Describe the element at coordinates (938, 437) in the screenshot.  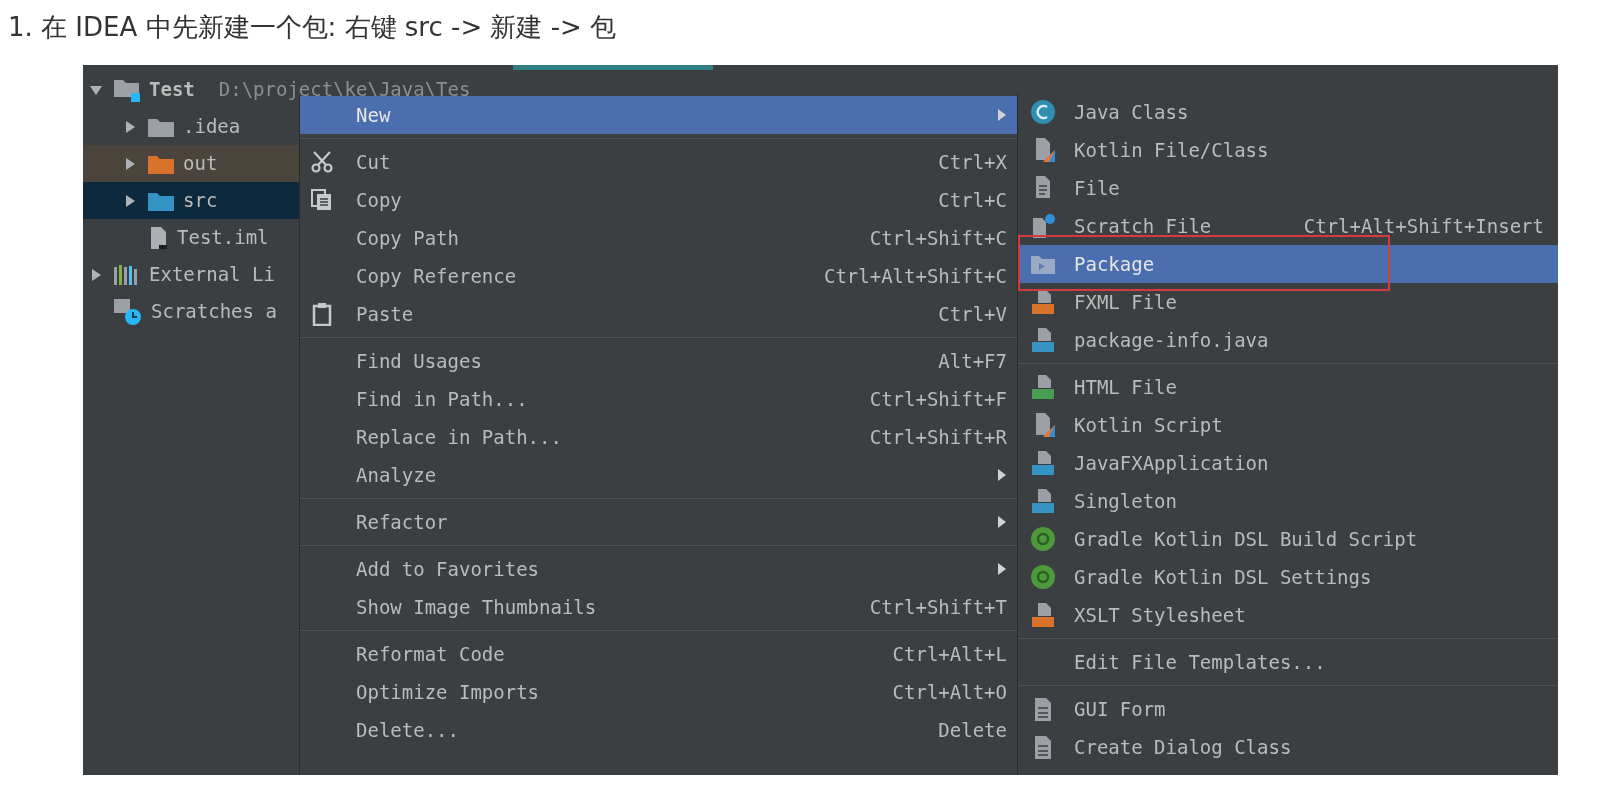
I see `shortcut-text: Ctrl+Shift+R` at that location.